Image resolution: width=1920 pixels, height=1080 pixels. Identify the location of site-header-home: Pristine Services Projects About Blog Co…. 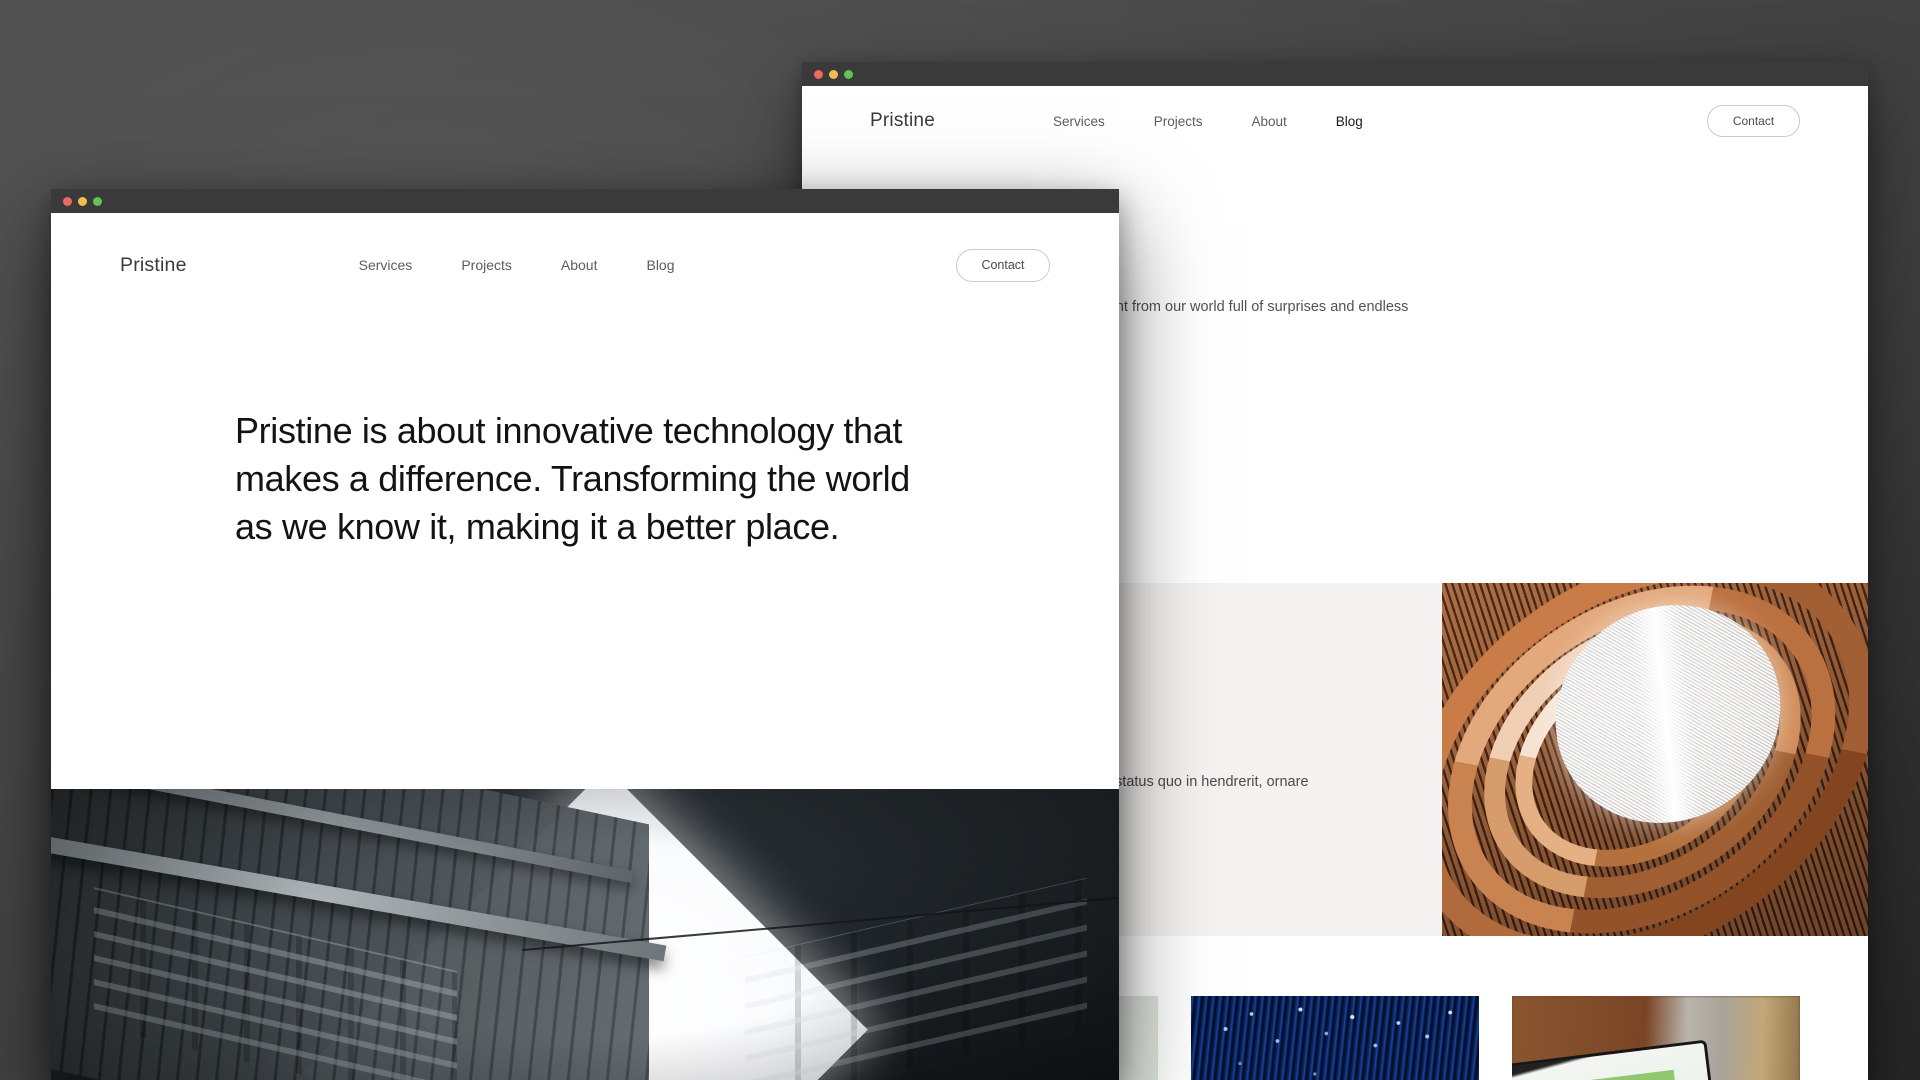
(585, 265).